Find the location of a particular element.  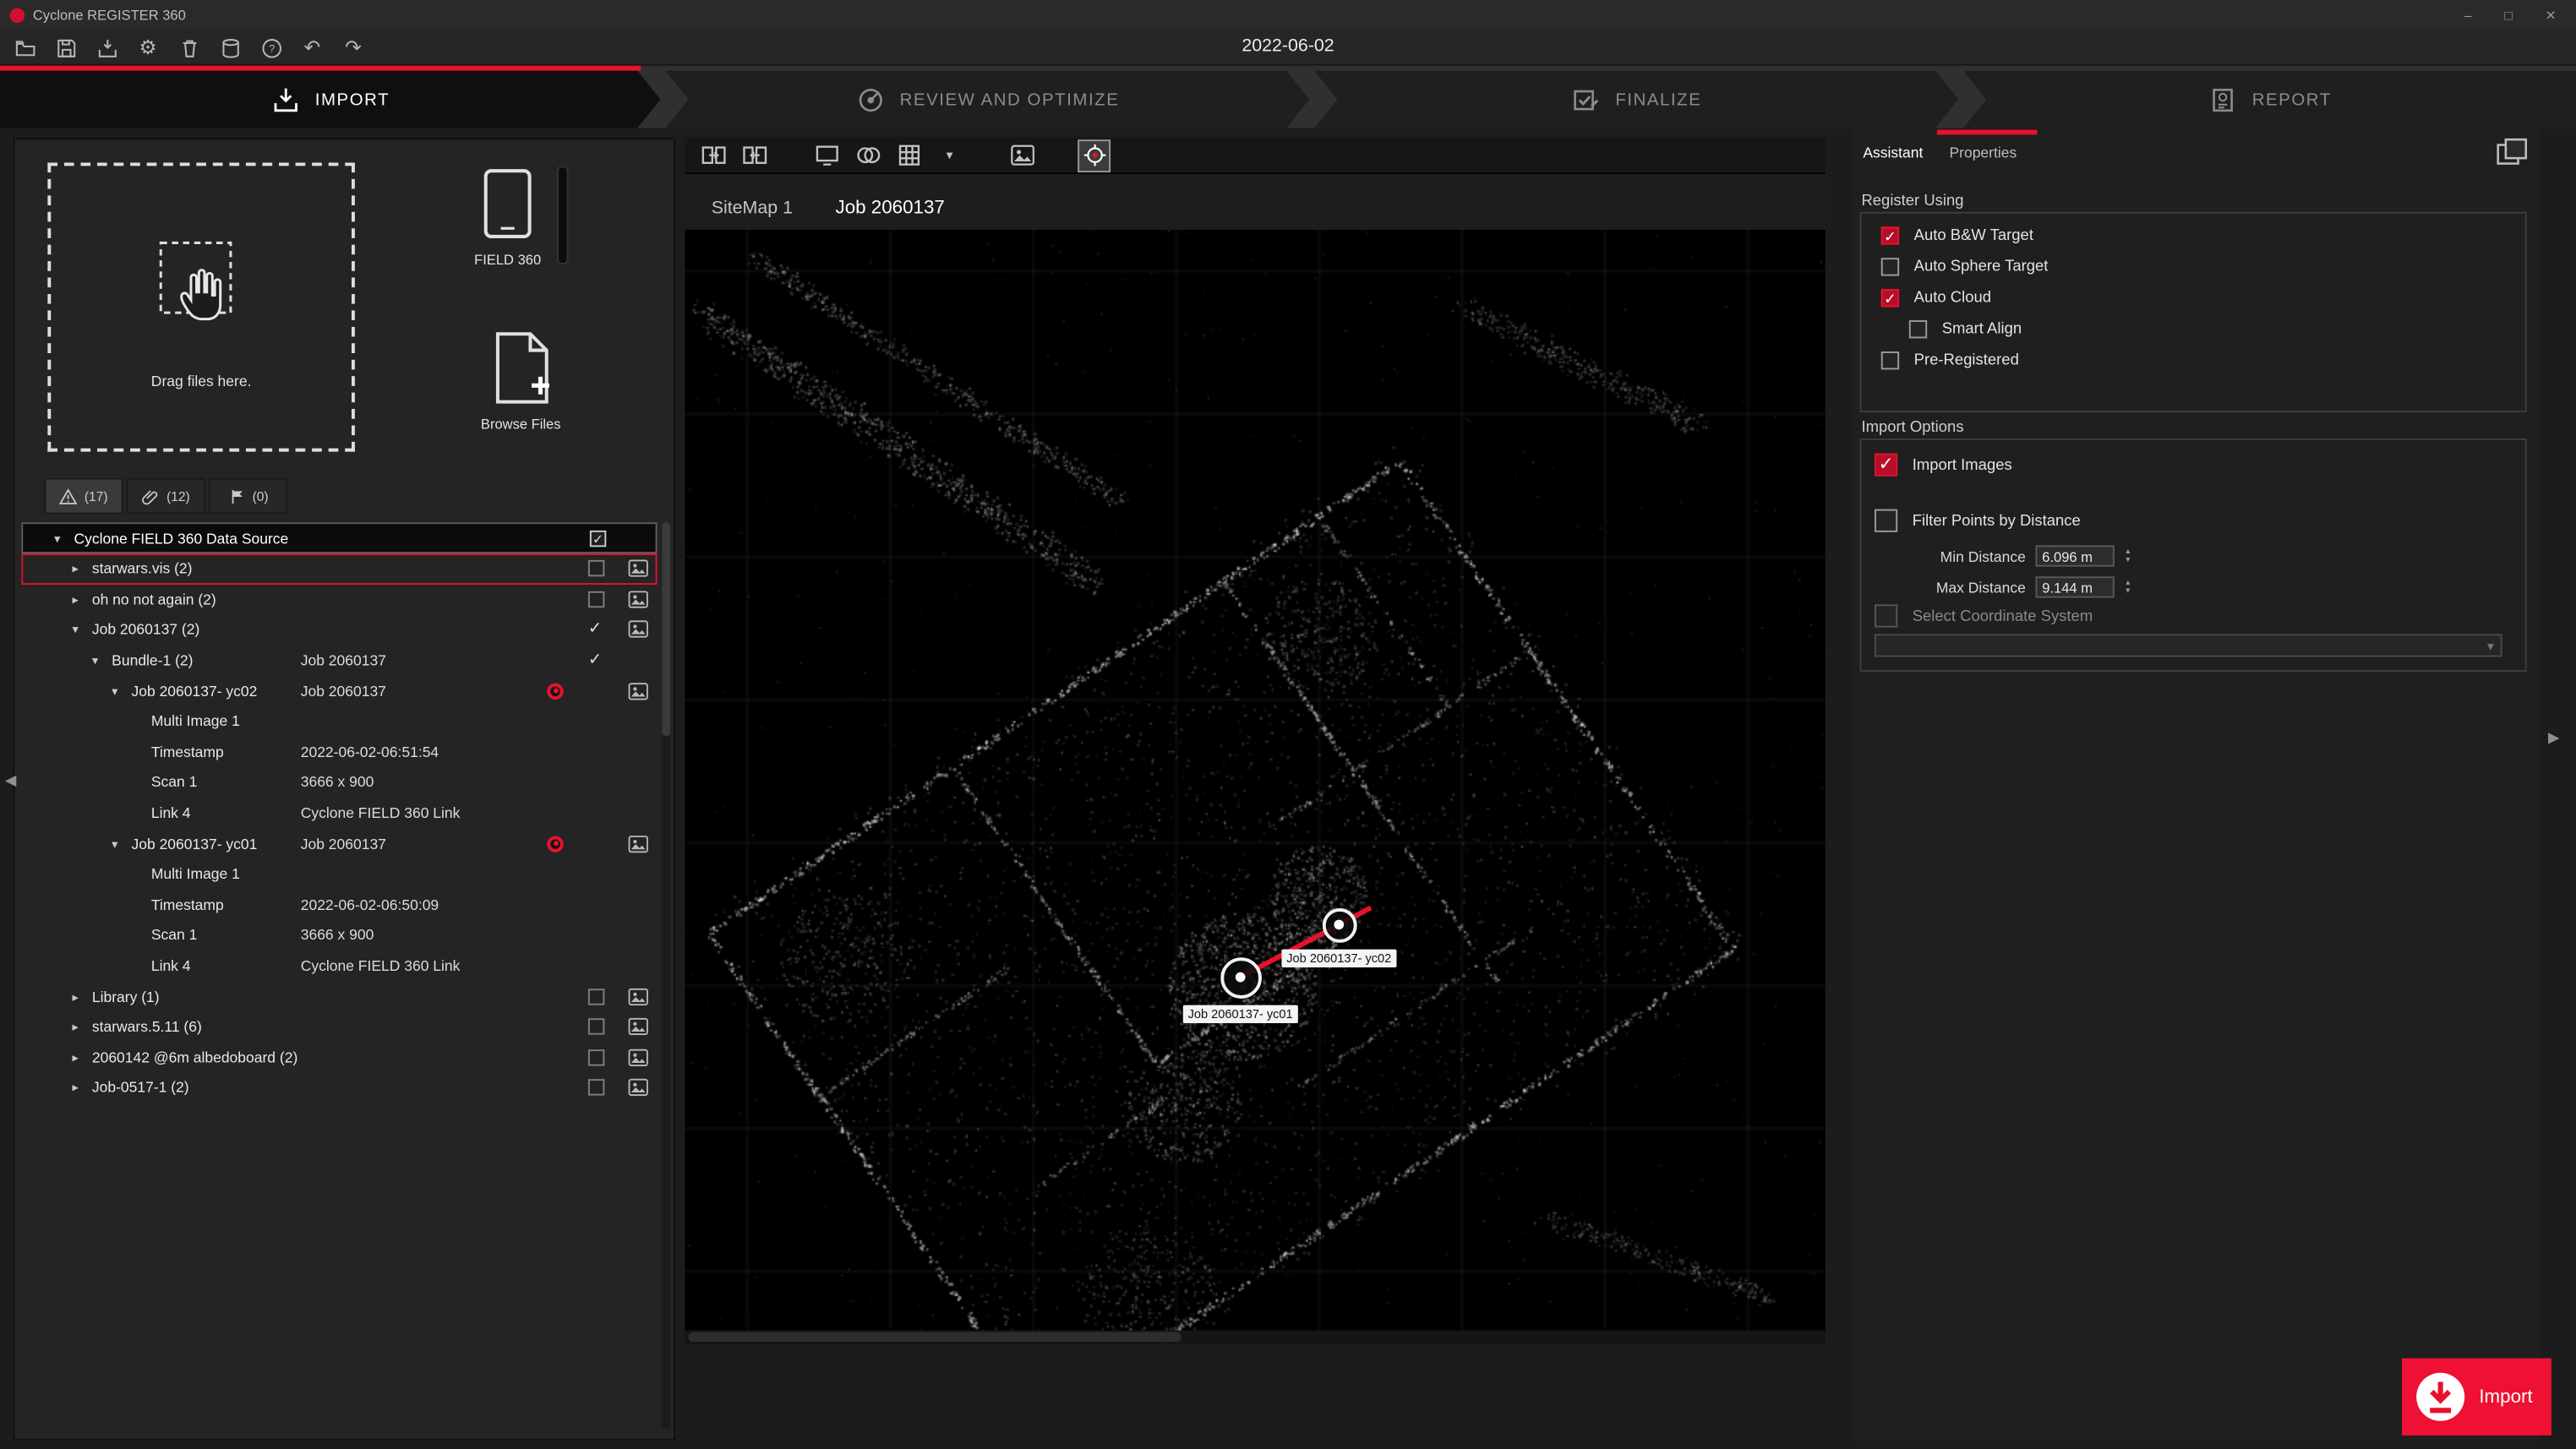

tree-row: ▾ Job 2060137- yc01 Job 2060137 is located at coordinates (339, 843).